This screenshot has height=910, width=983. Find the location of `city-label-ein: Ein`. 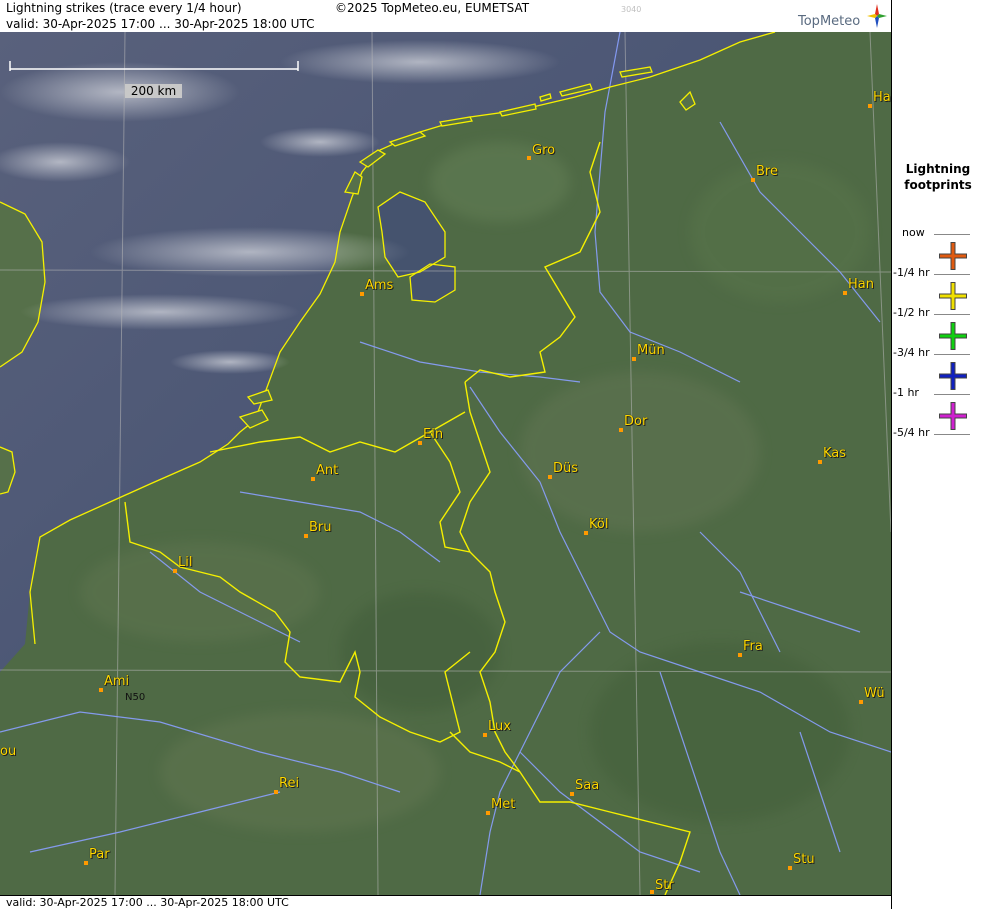

city-label-ein: Ein is located at coordinates (433, 434).